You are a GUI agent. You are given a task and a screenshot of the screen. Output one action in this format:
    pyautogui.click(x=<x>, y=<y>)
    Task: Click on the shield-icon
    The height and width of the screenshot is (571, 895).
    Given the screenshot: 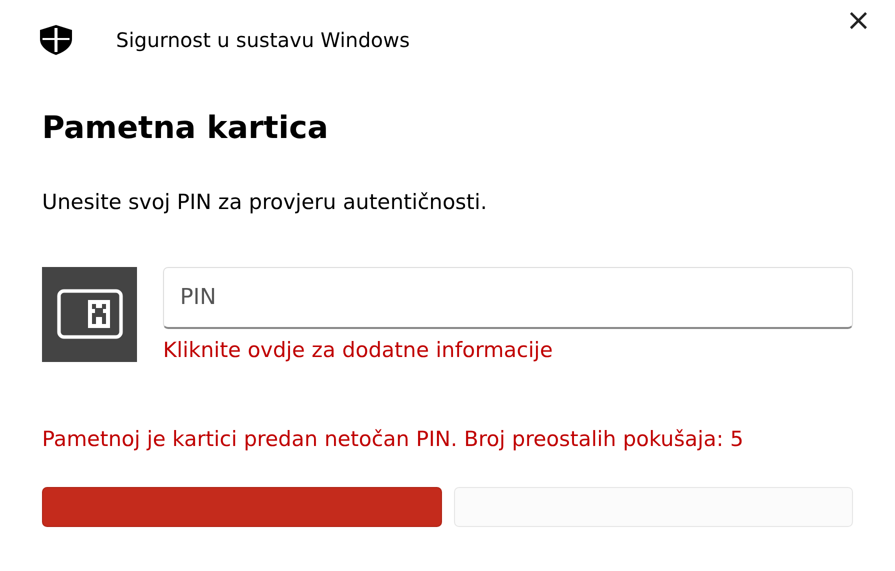 What is the action you would take?
    pyautogui.click(x=56, y=40)
    